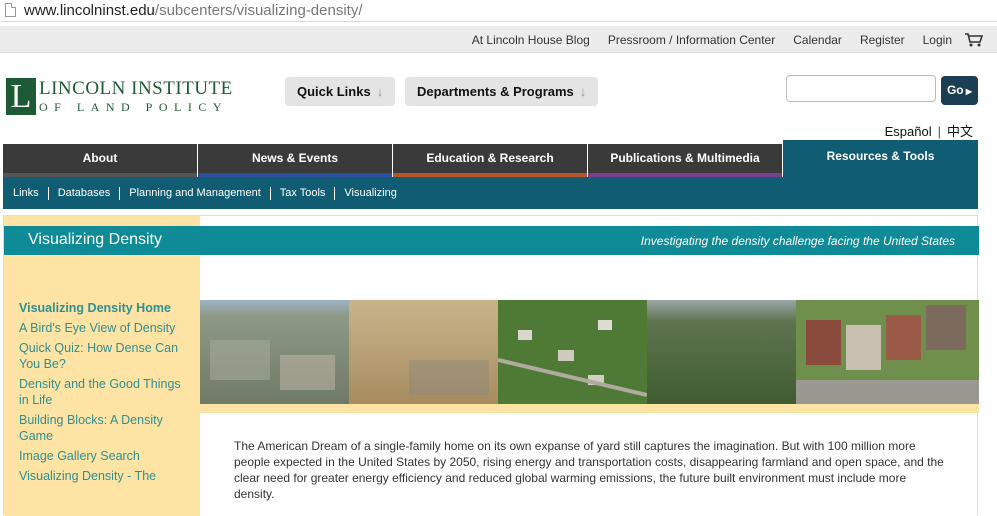  Describe the element at coordinates (104, 428) in the screenshot. I see `sidebar-item-building-blocks: Building Blocks: A Density Game` at that location.